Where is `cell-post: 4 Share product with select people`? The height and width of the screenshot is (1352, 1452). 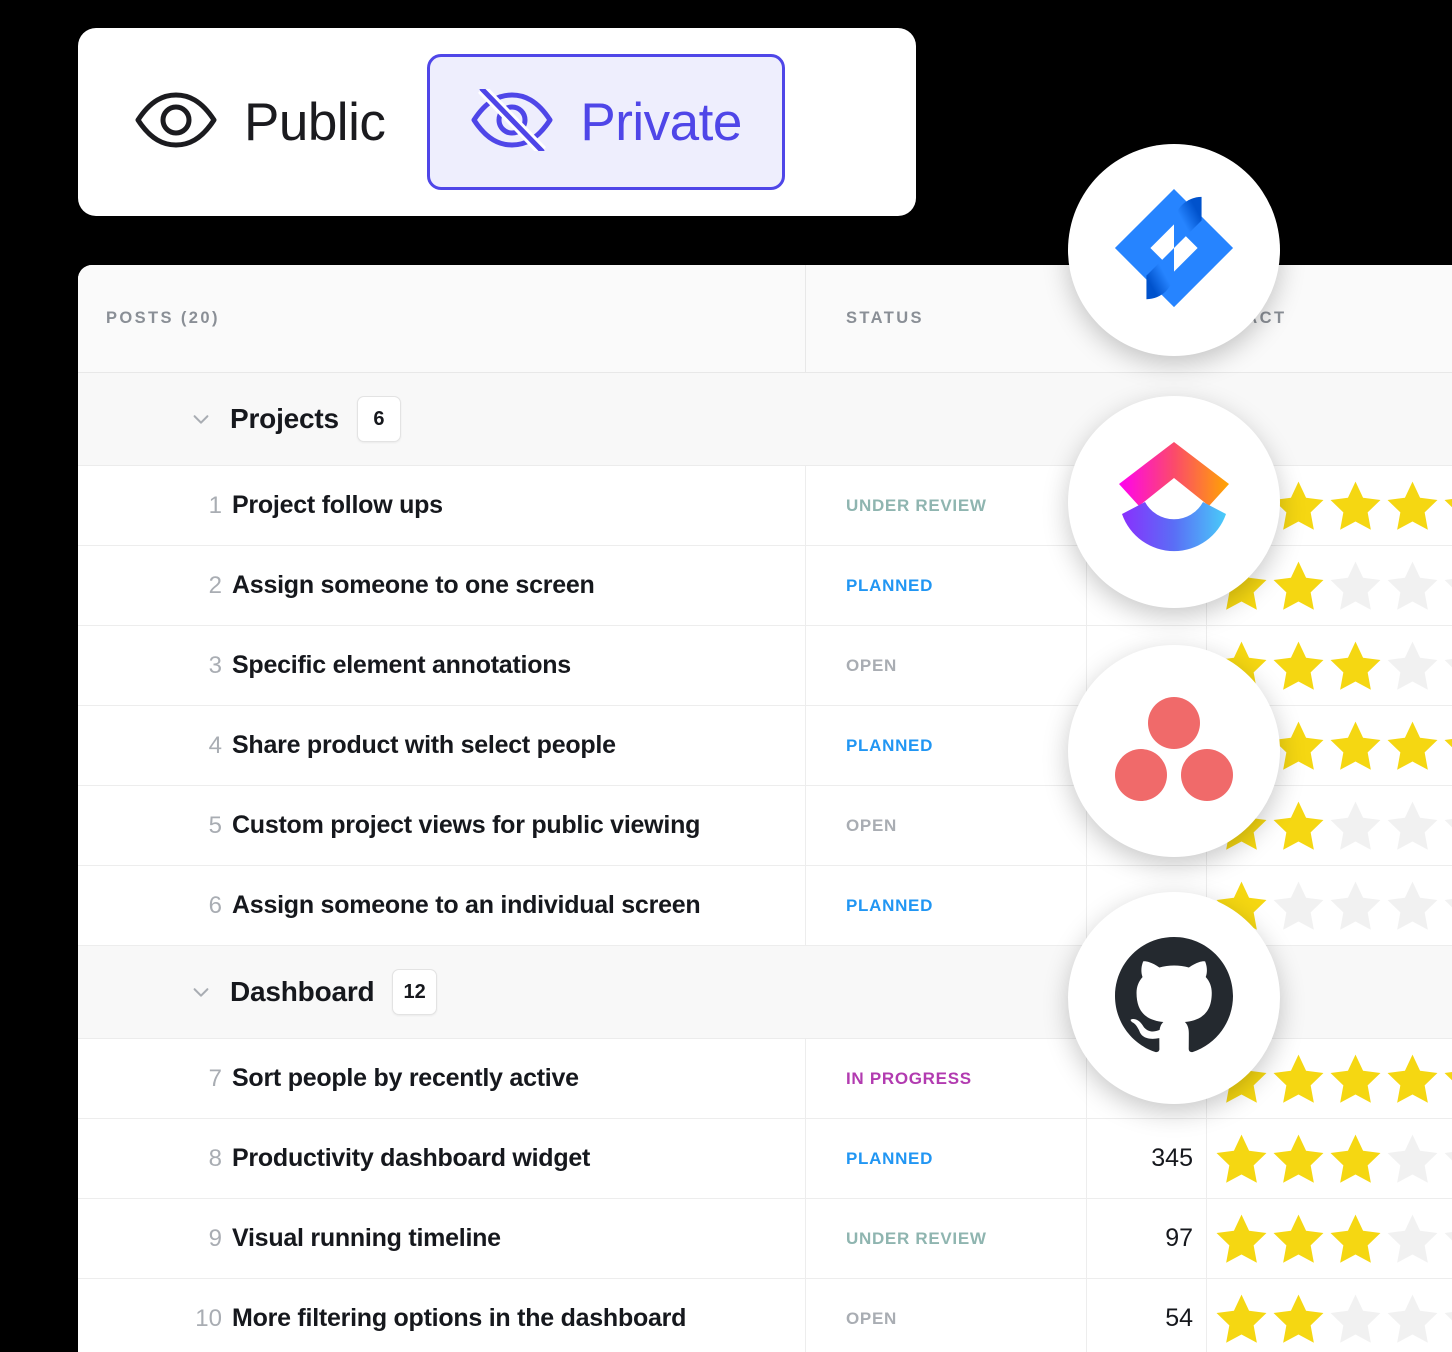
cell-post: 4 Share product with select people is located at coordinates (442, 745).